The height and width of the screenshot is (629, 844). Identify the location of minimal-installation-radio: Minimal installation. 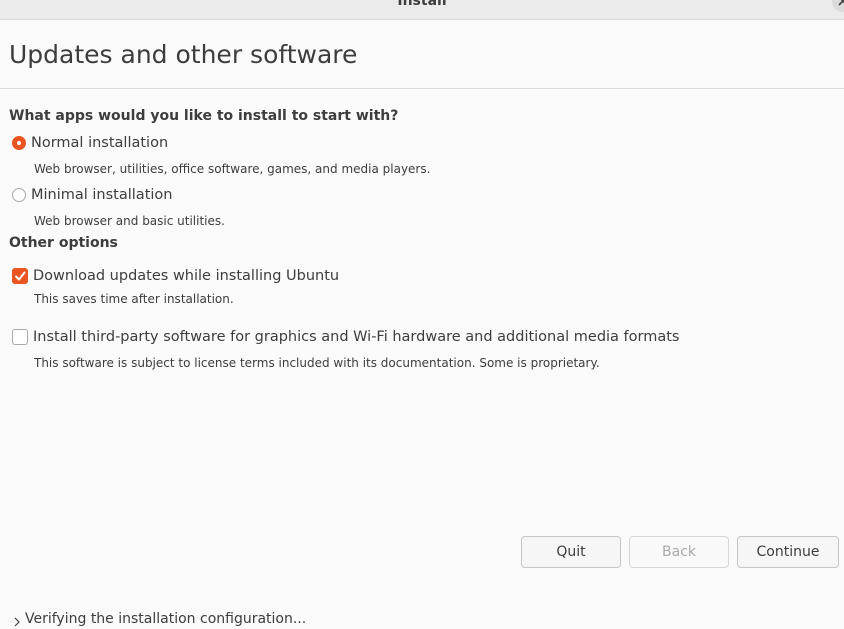
(92, 195).